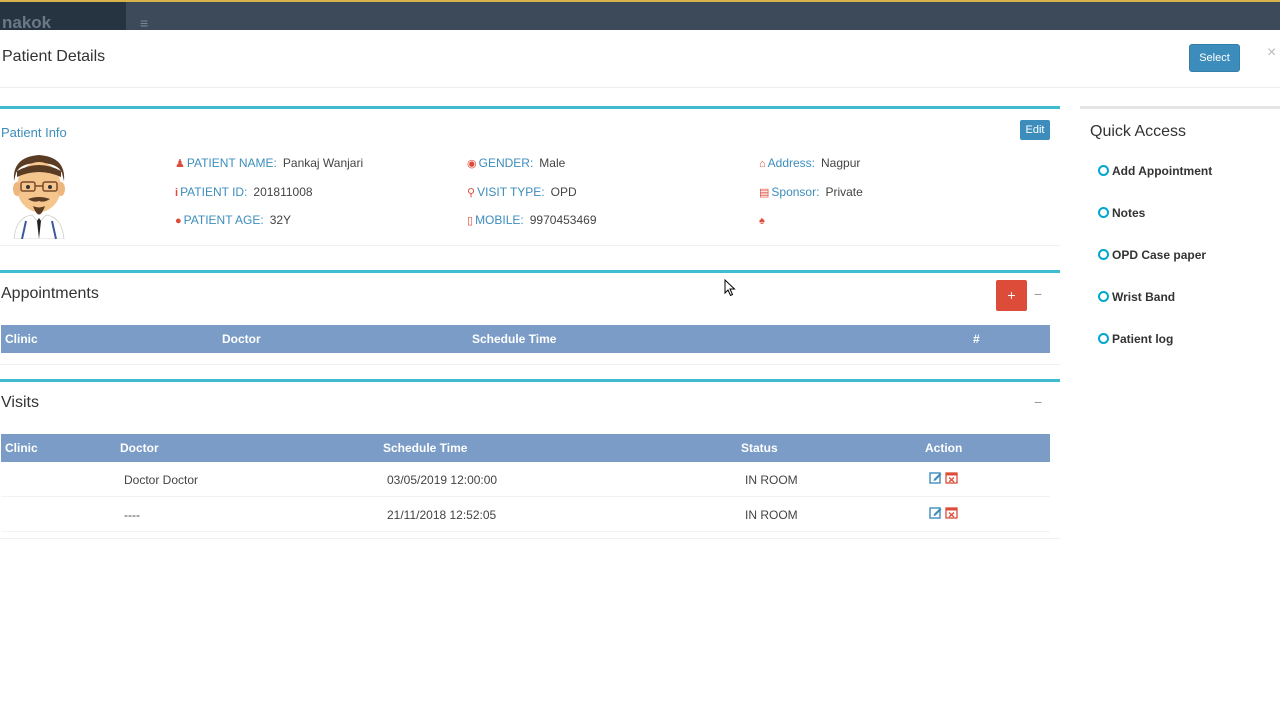 The width and height of the screenshot is (1280, 720). I want to click on quick-access-title: Quick Access, so click(1138, 131).